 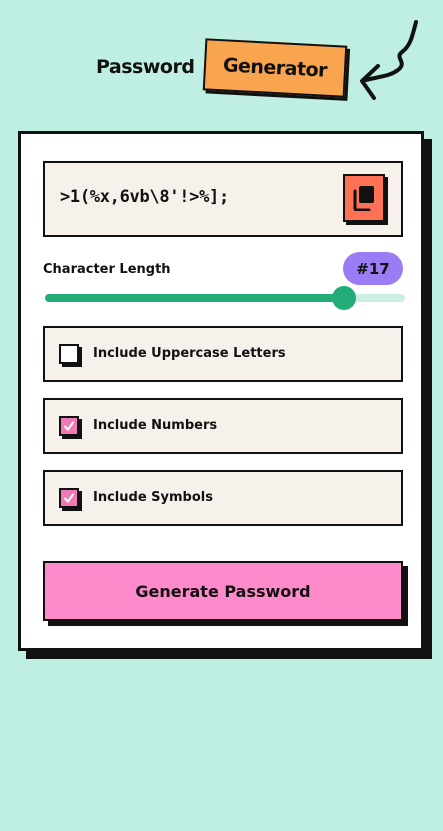 I want to click on copy-icon, so click(x=363, y=198).